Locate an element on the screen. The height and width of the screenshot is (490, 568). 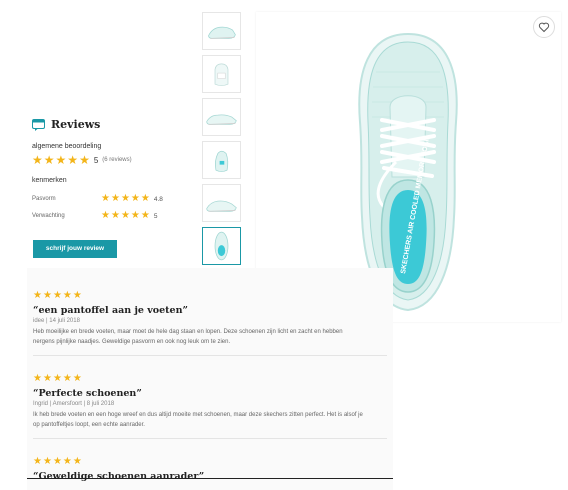
feature-score: 5 is located at coordinates (155, 216).